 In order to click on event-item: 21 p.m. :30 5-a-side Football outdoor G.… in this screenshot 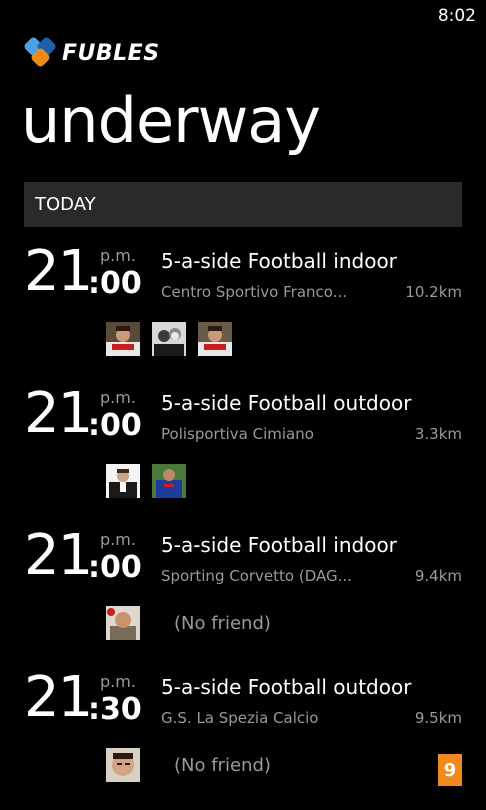, I will do `click(243, 733)`.